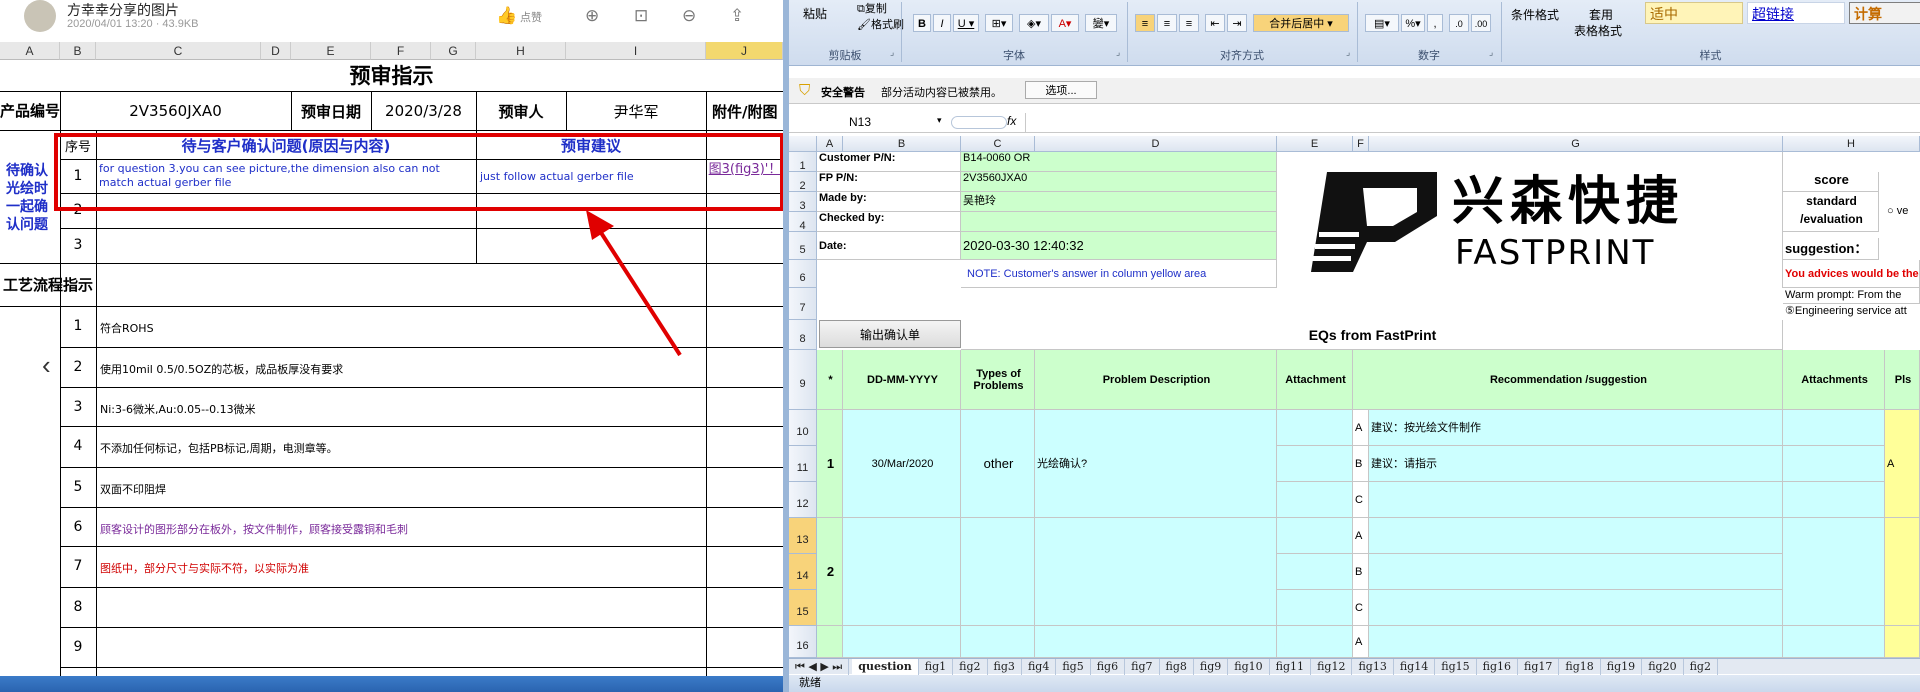 This screenshot has width=1920, height=692. Describe the element at coordinates (803, 464) in the screenshot. I see `row-header: 11` at that location.